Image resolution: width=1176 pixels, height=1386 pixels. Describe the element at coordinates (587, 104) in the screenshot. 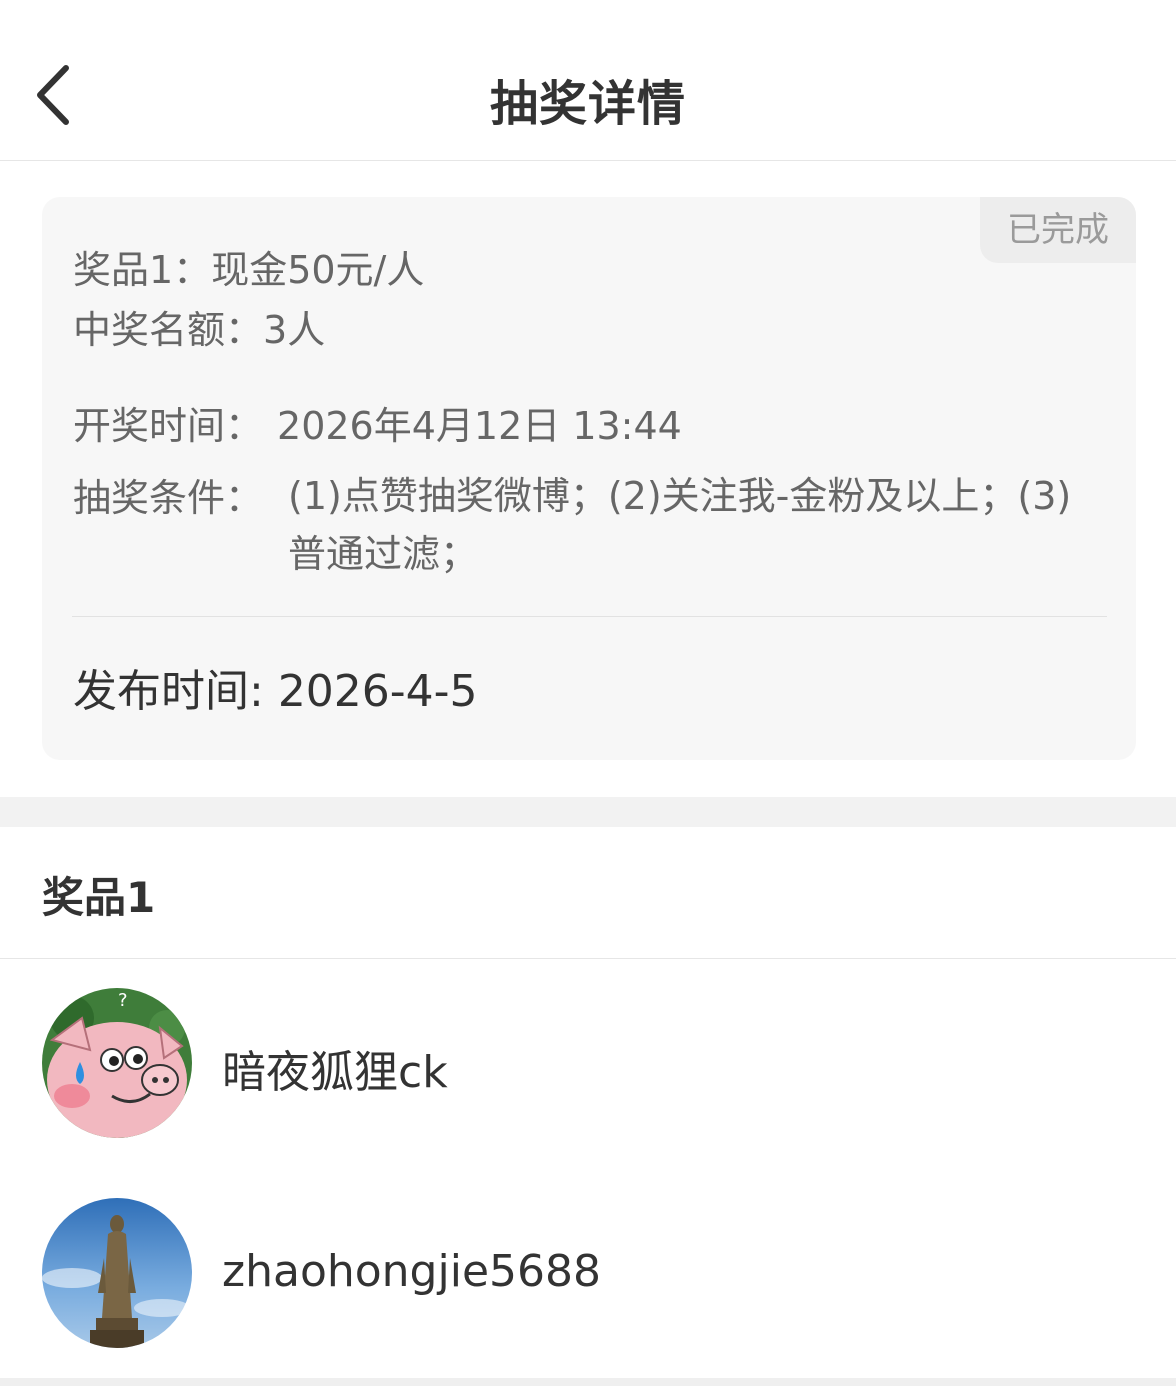

I see `page-title: 抽奖详情` at that location.